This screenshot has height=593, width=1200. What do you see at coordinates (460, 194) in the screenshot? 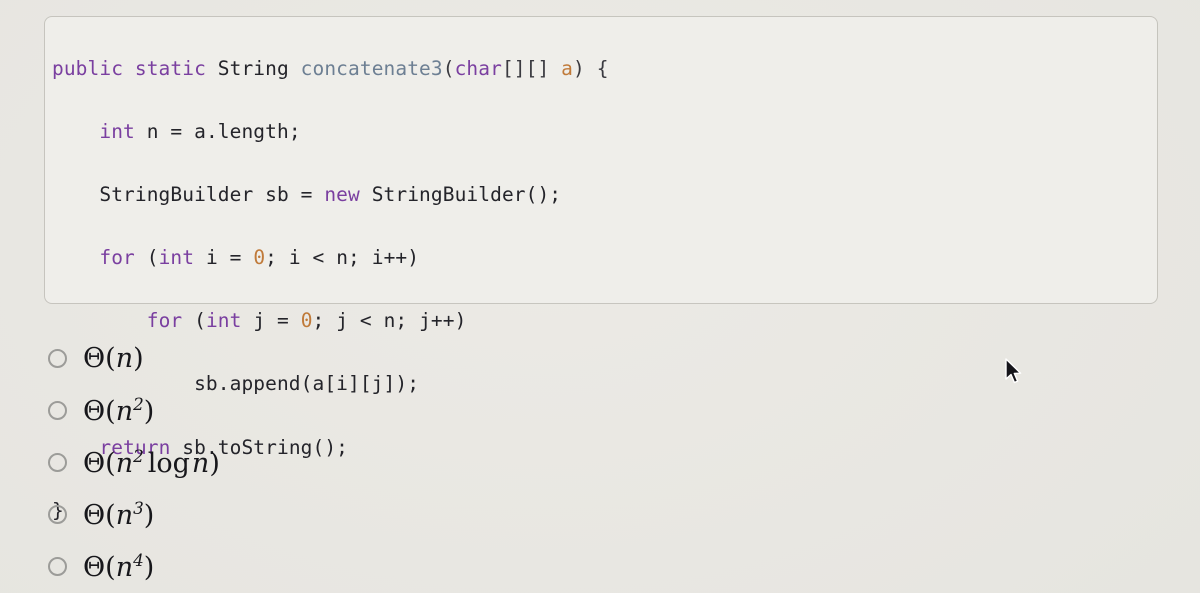
I see `code-token: StringBuilder();` at bounding box center [460, 194].